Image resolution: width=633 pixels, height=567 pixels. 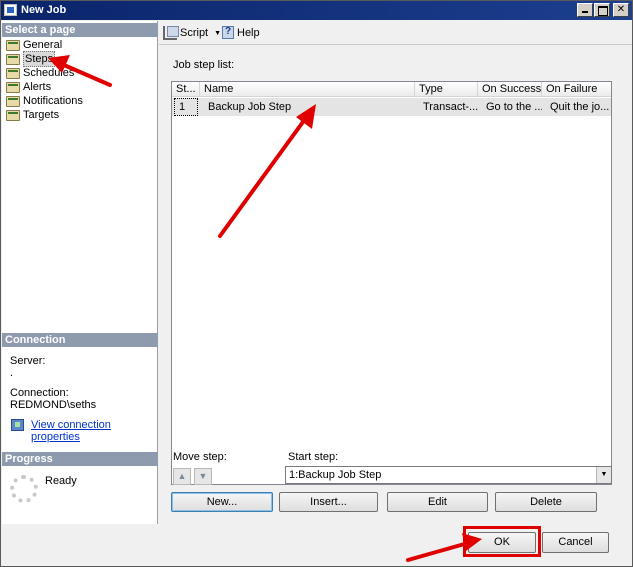 I want to click on page-label: Schedules, so click(x=49, y=73).